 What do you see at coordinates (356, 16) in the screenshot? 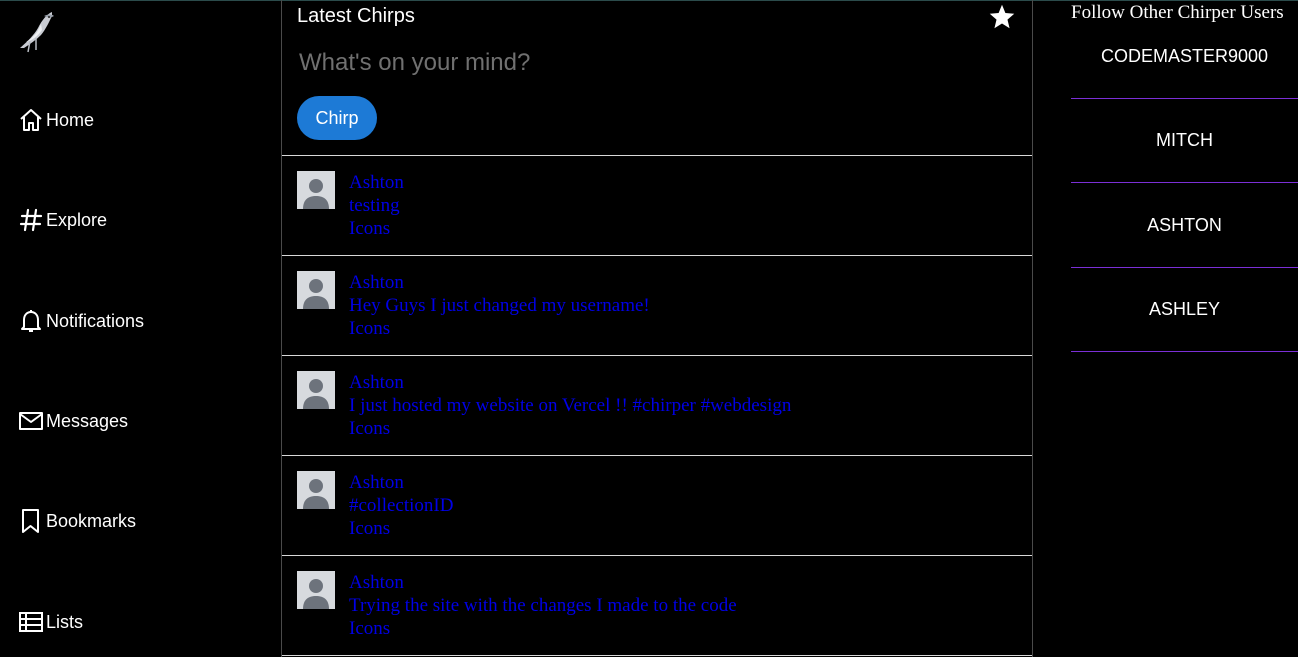
I see `feed-title: Latest Chirps` at bounding box center [356, 16].